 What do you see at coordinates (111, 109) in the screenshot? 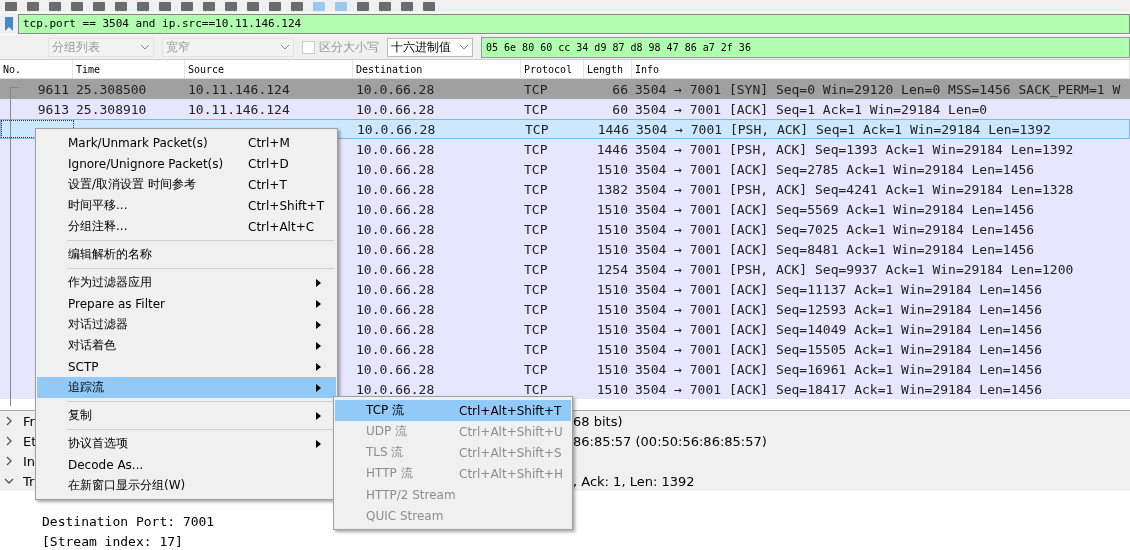
I see `table-cell: 25.308910` at bounding box center [111, 109].